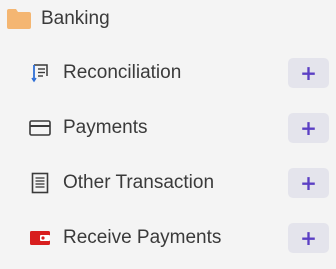 This screenshot has width=336, height=269. What do you see at coordinates (40, 238) in the screenshot?
I see `wallet-icon` at bounding box center [40, 238].